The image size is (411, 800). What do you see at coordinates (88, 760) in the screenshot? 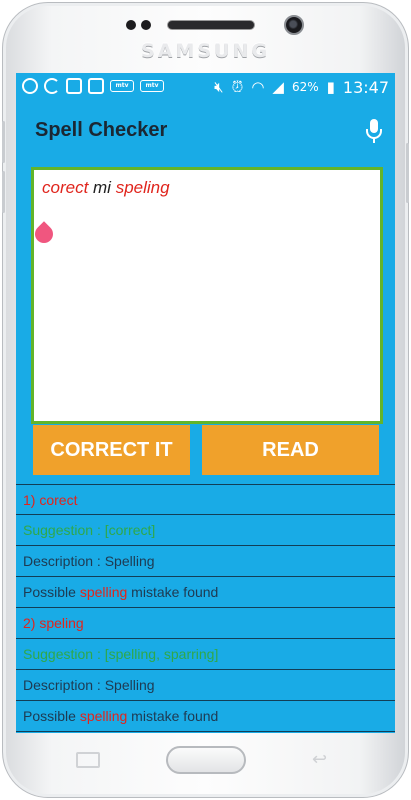
I see `recent-apps-key` at bounding box center [88, 760].